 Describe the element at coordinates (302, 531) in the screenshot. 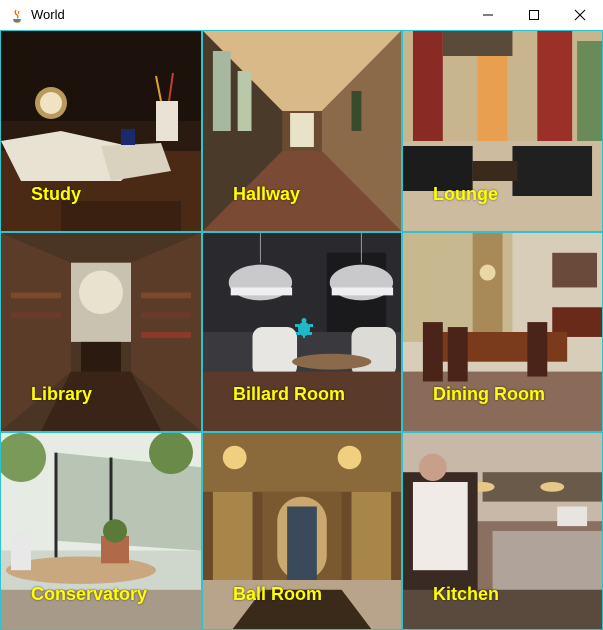

I see `room-ball-room: Ball Room` at that location.